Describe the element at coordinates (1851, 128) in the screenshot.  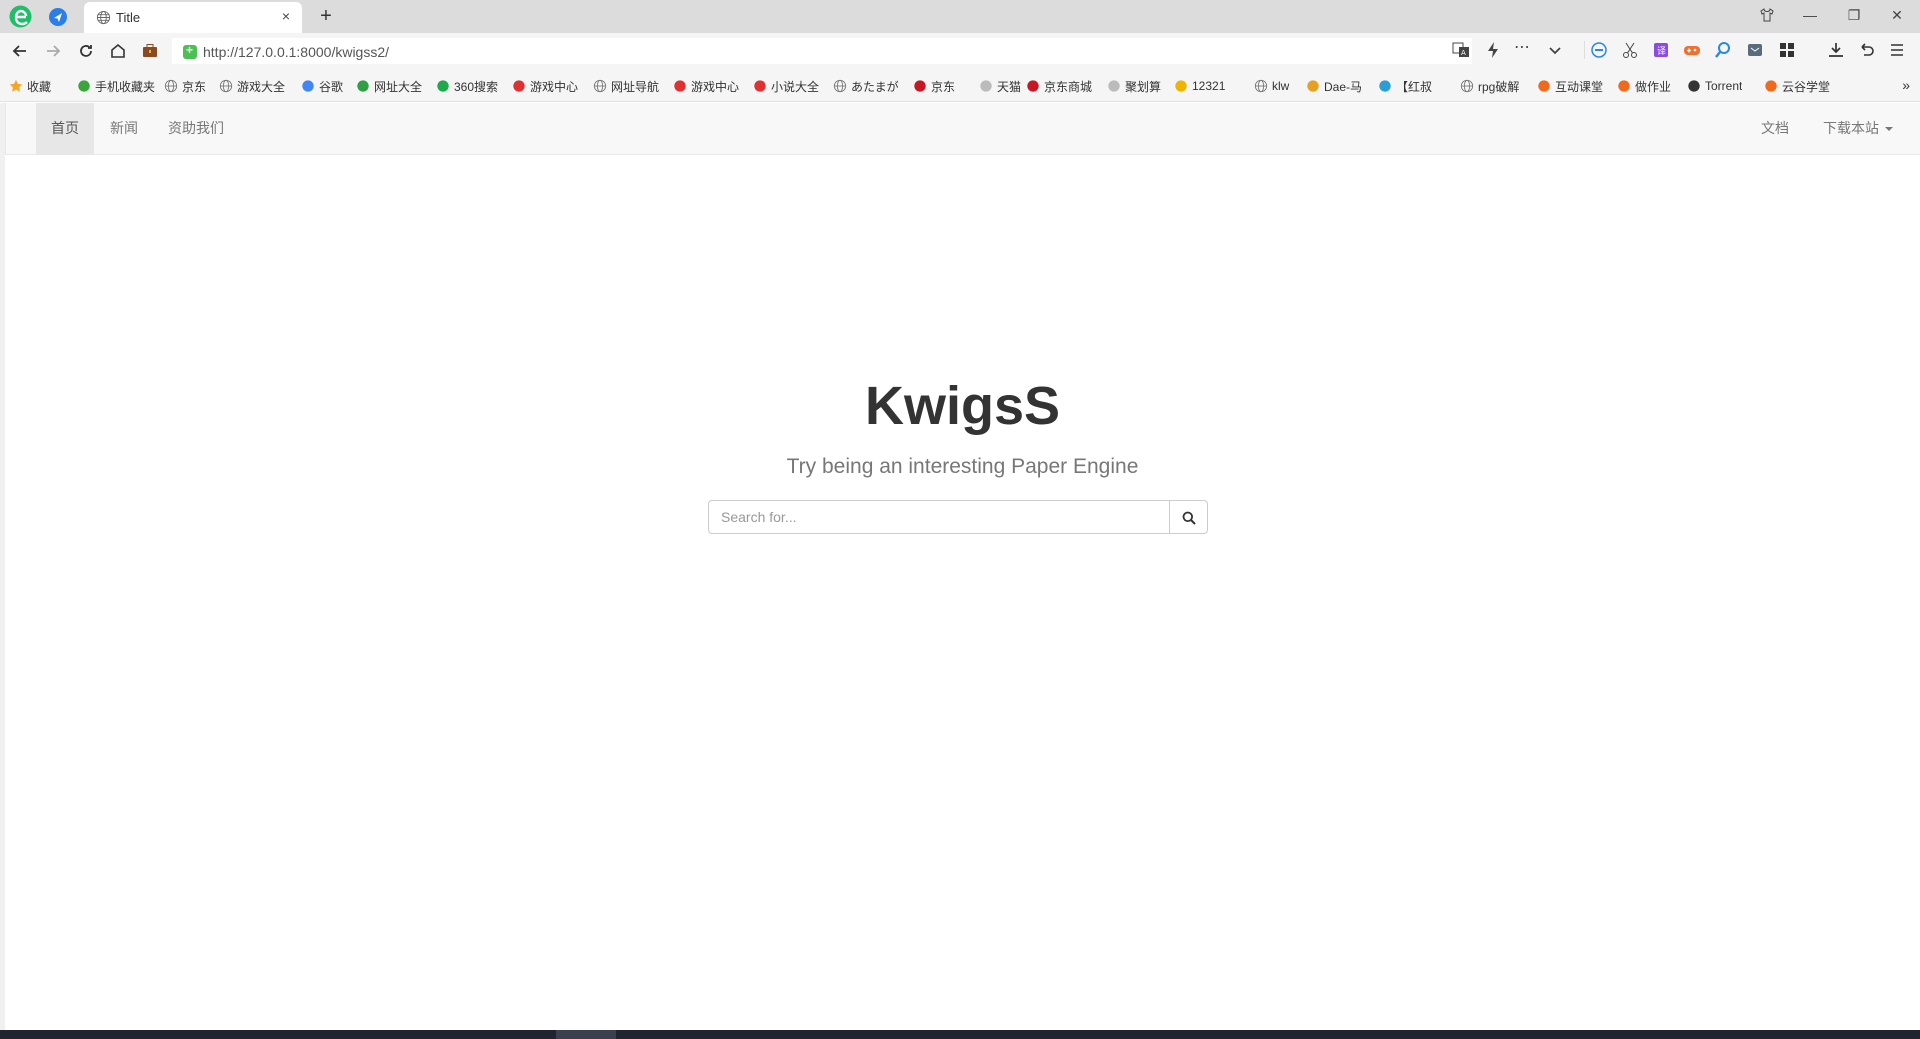
I see `nav-download-label: 下载本站` at that location.